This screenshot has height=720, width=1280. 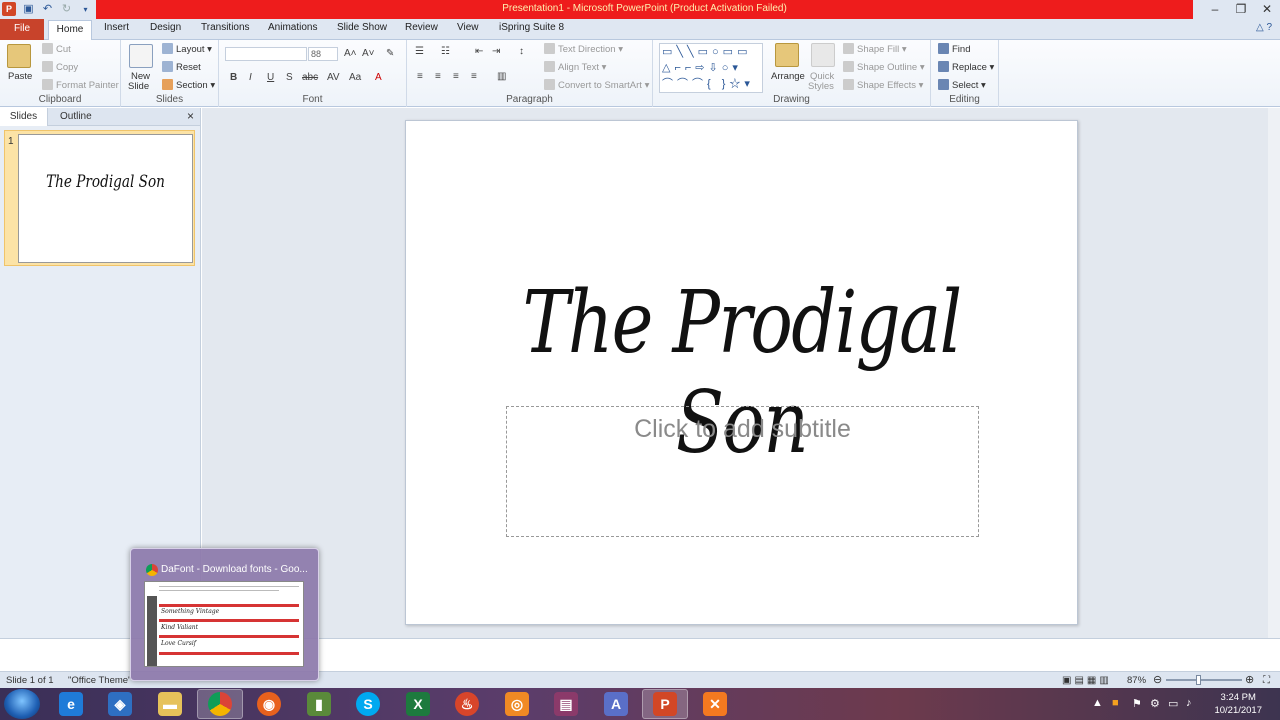 What do you see at coordinates (70, 30) in the screenshot?
I see `tab-home: Home` at bounding box center [70, 30].